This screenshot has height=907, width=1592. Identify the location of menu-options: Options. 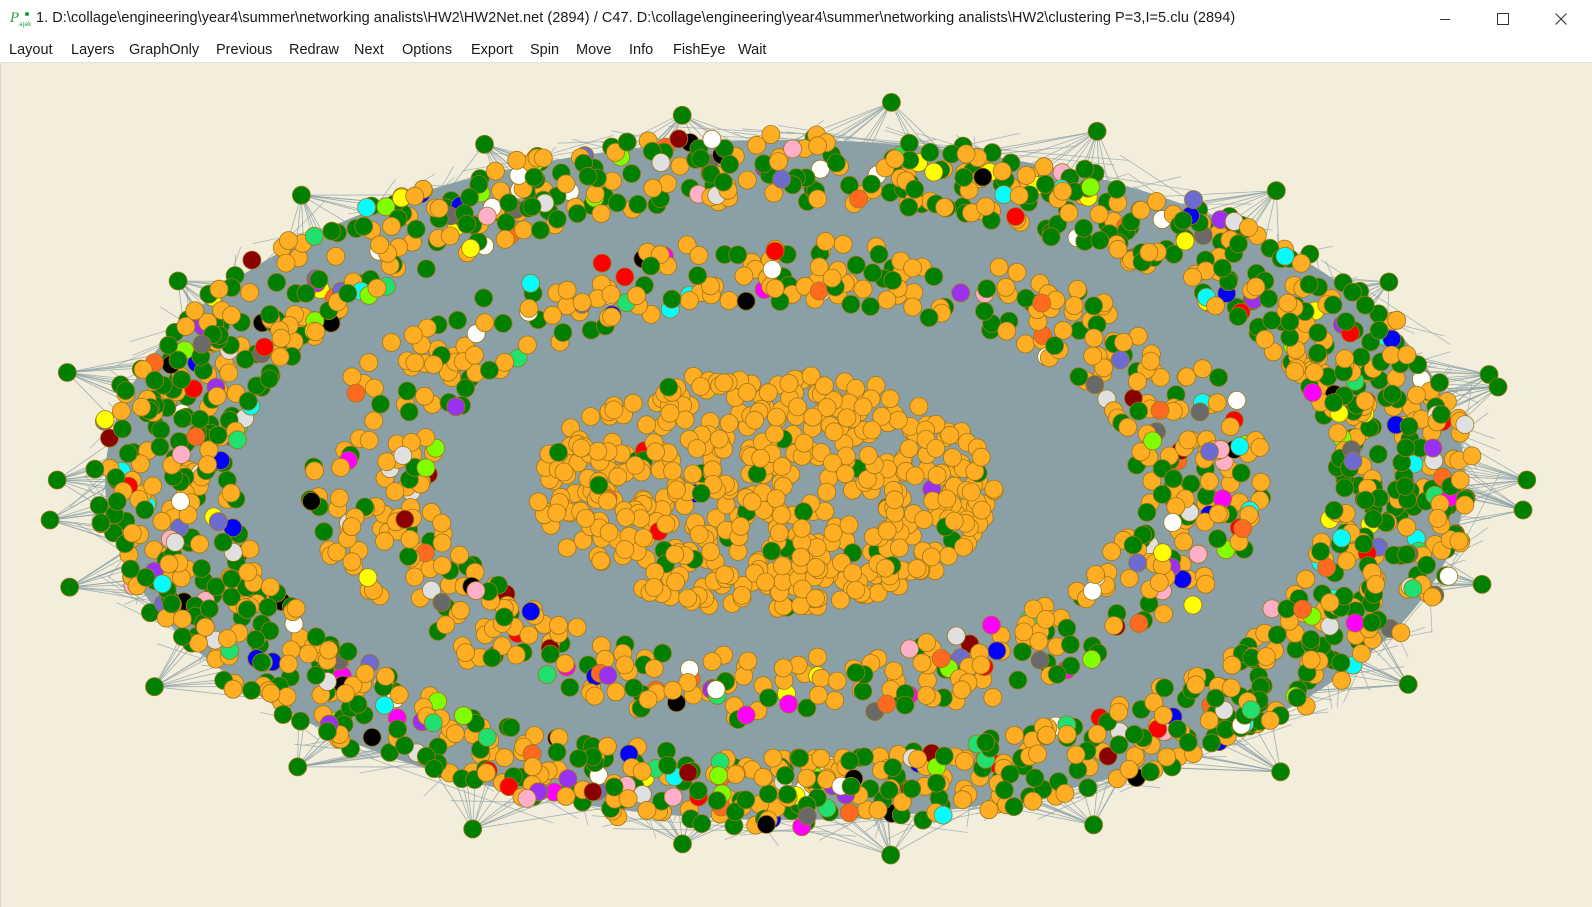
(427, 50).